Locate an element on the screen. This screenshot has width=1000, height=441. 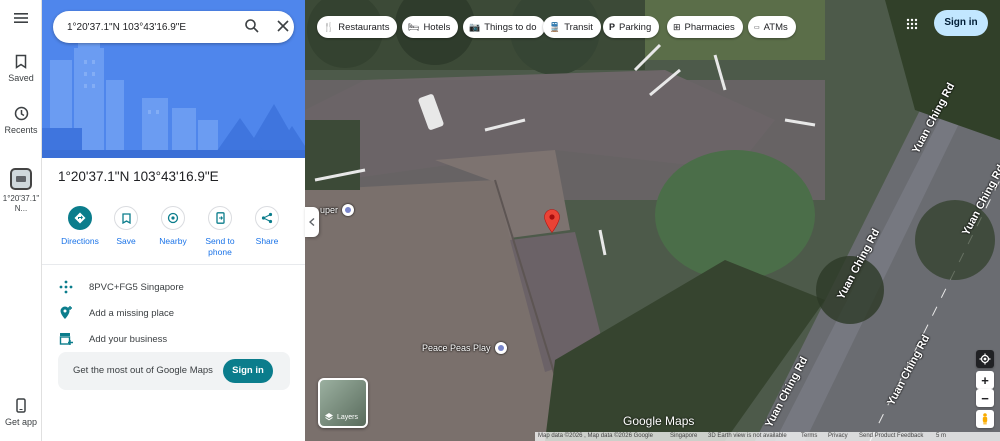
directions-icon is located at coordinates (80, 218).